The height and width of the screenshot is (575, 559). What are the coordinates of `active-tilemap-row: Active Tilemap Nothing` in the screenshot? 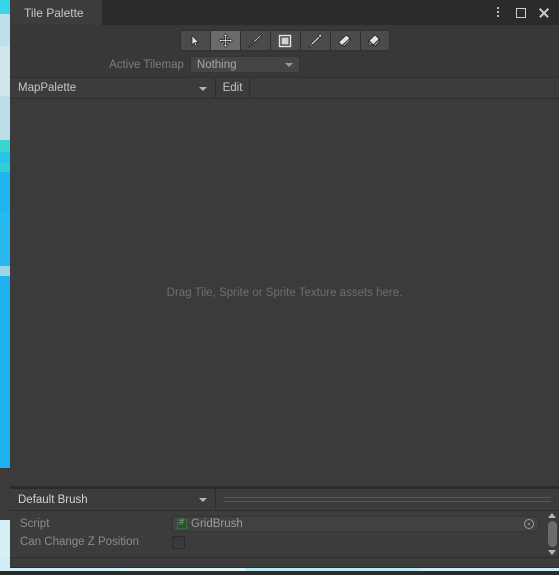 It's located at (284, 64).